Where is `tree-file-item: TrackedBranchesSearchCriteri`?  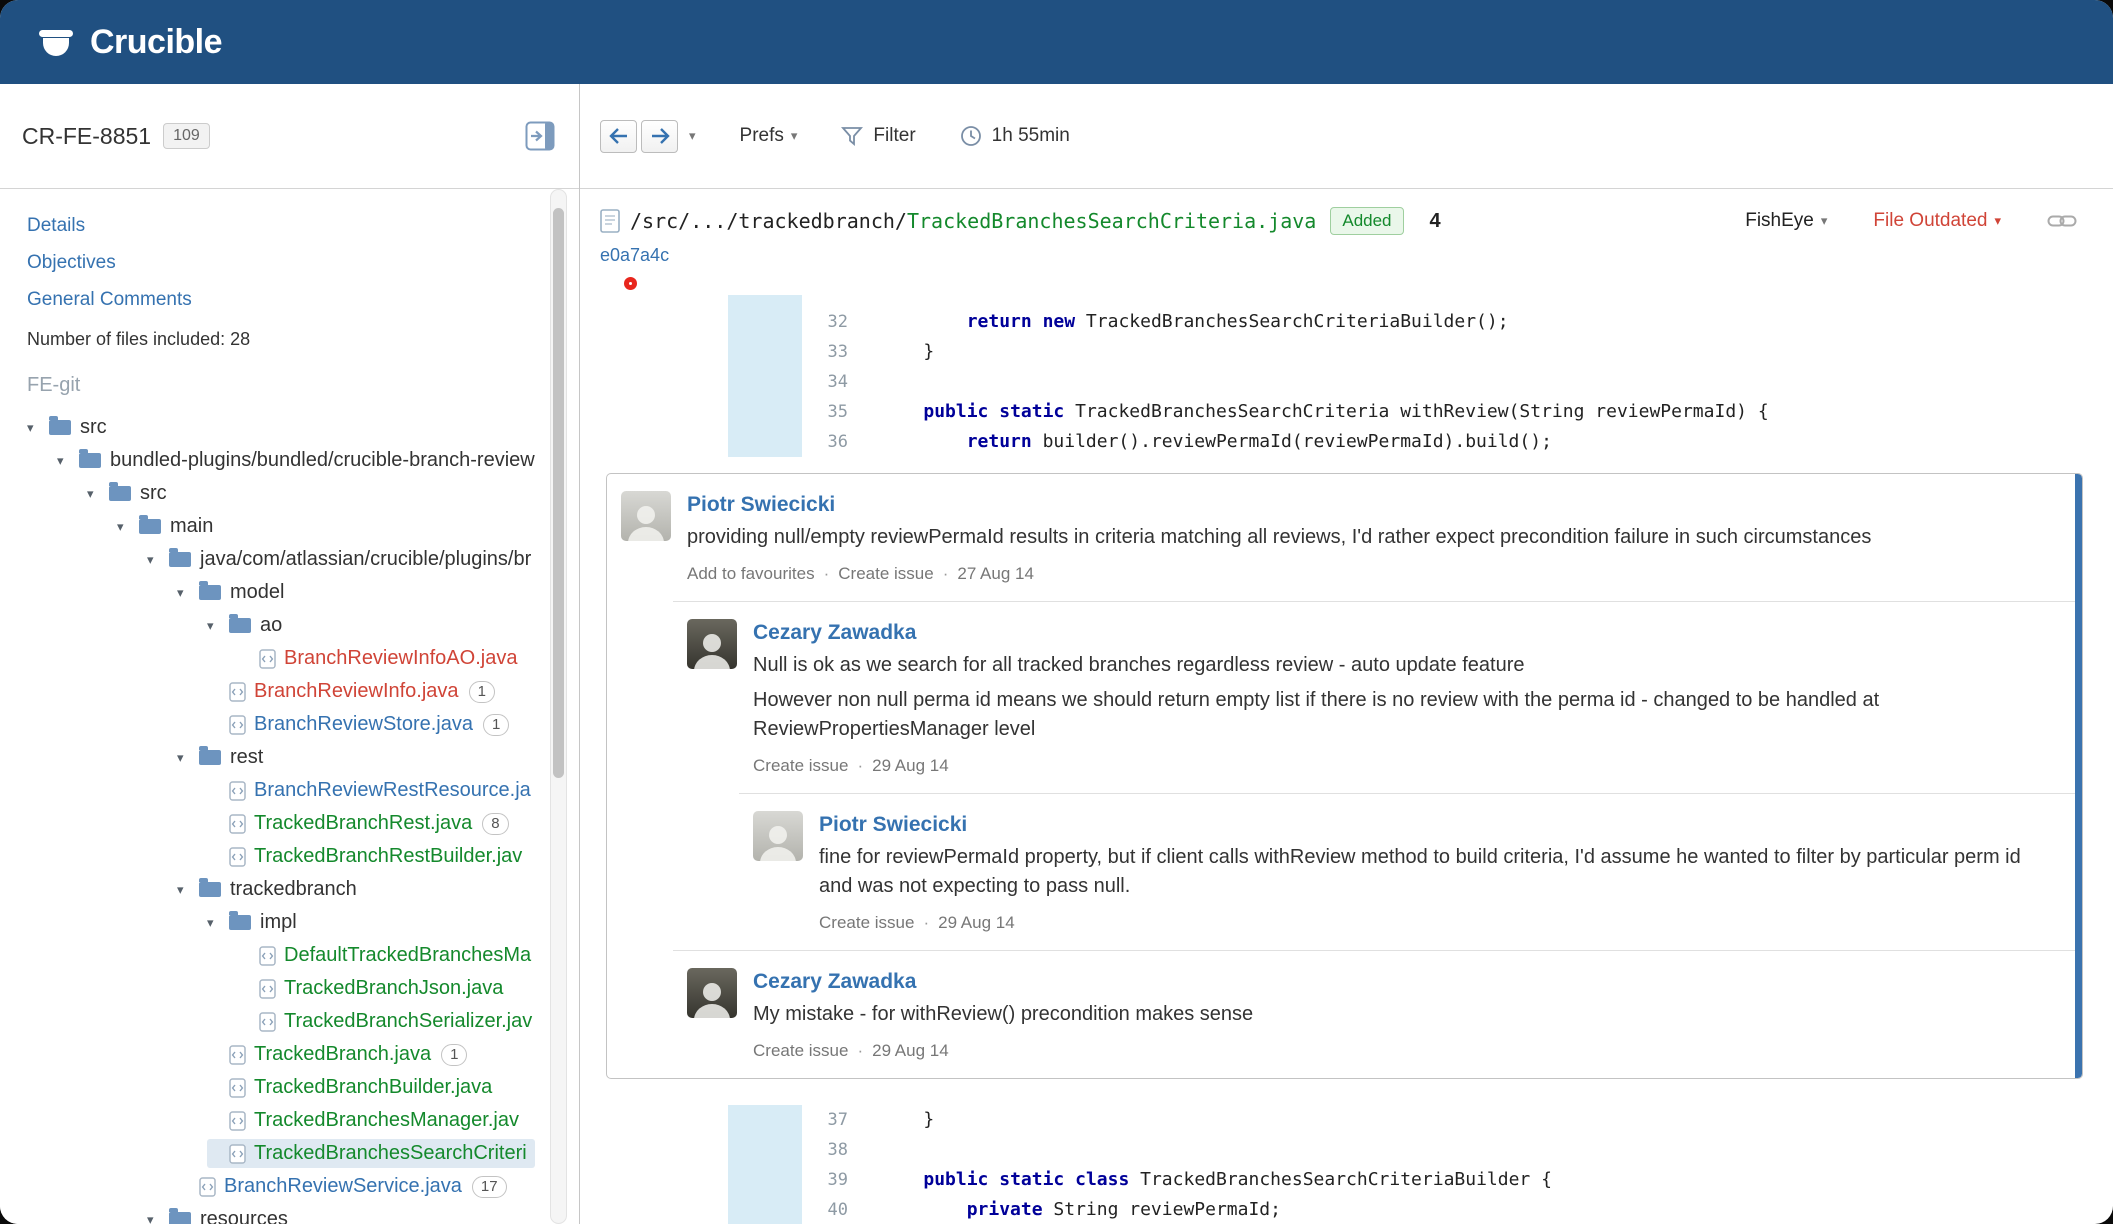 tree-file-item: TrackedBranchesSearchCriteri is located at coordinates (303, 1153).